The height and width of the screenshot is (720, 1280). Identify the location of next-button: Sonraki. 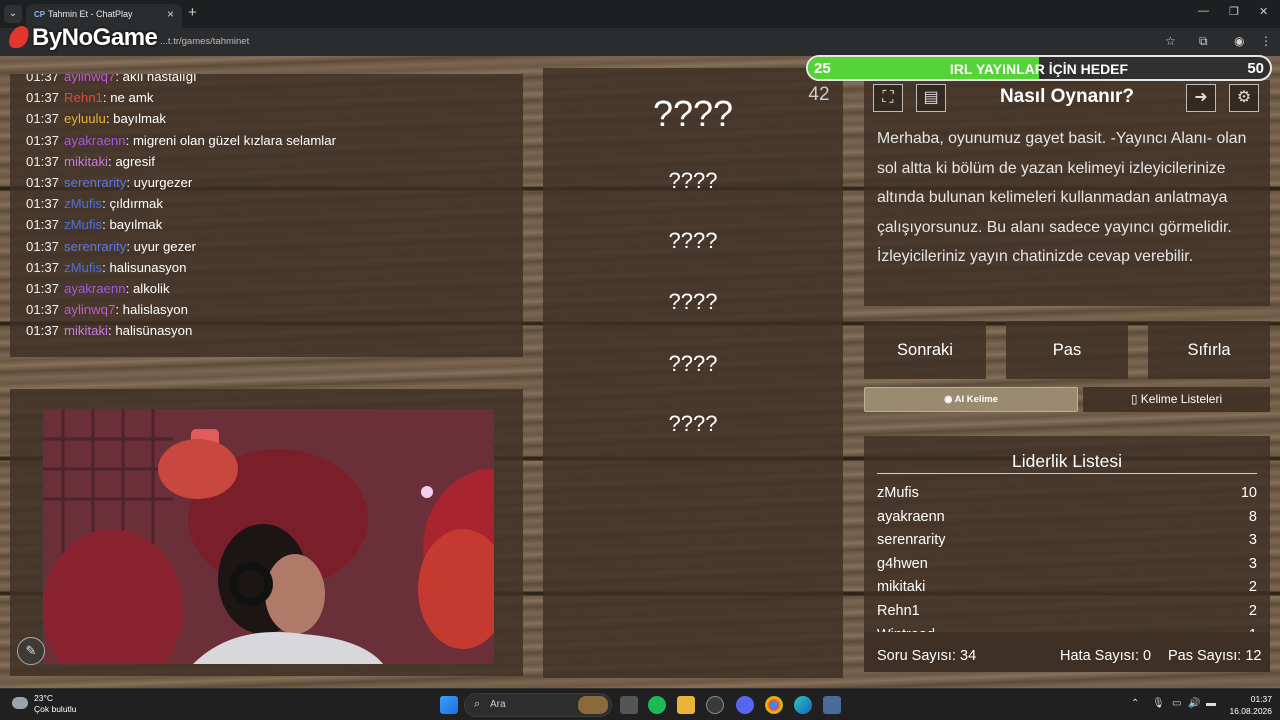
(925, 350).